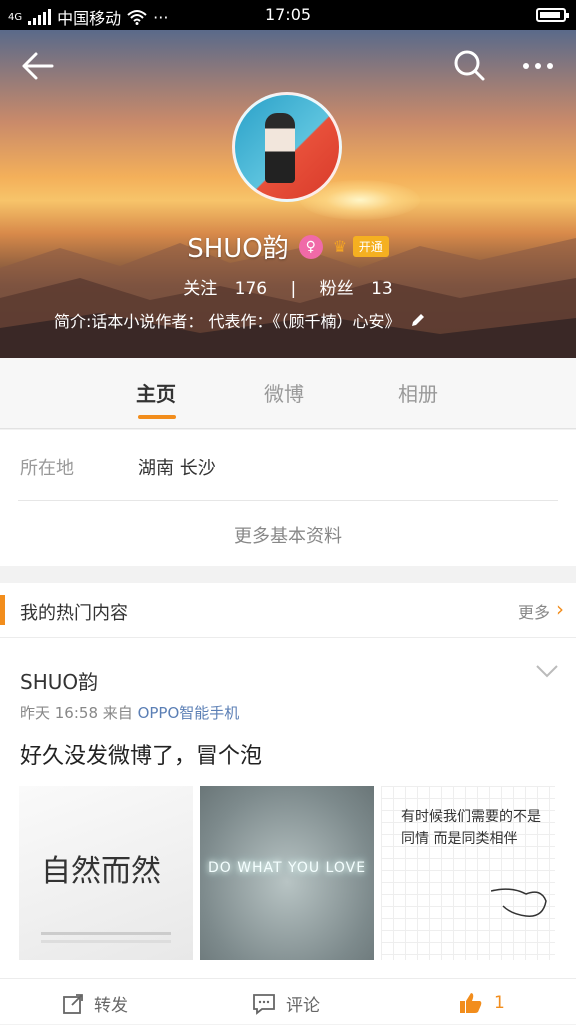 Image resolution: width=576 pixels, height=1025 pixels. What do you see at coordinates (547, 671) in the screenshot?
I see `chevron-down-icon` at bounding box center [547, 671].